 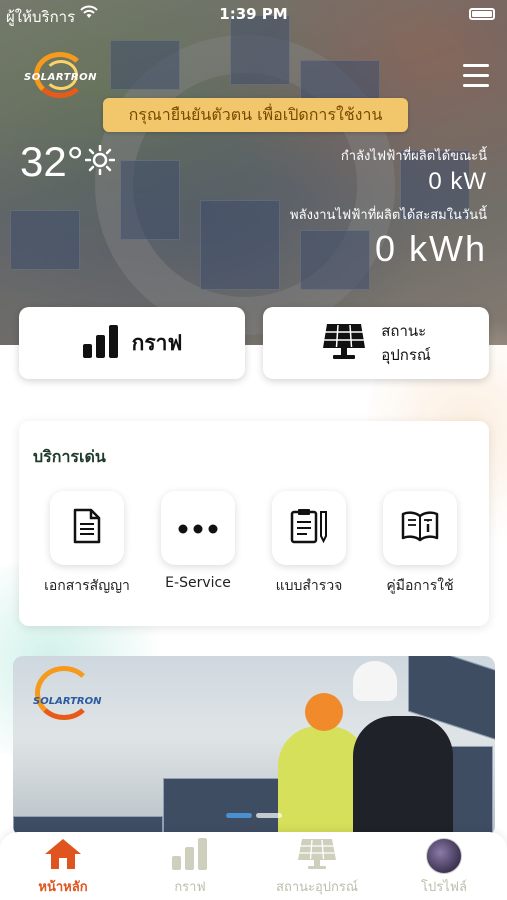 I want to click on more-dots-icon, so click(x=198, y=528).